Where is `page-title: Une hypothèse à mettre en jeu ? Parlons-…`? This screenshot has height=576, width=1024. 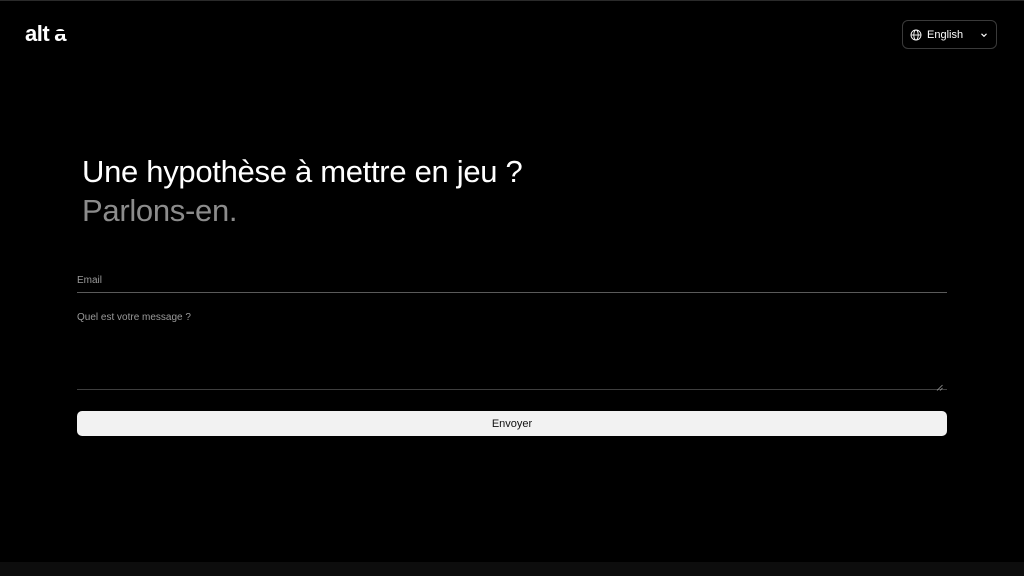
page-title: Une hypothèse à mettre en jeu ? Parlons-… is located at coordinates (302, 191).